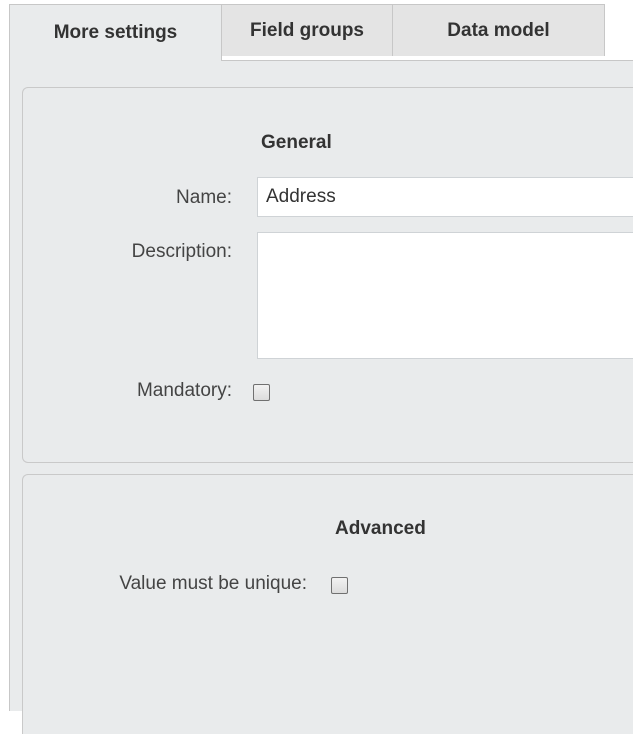 This screenshot has height=734, width=633. What do you see at coordinates (296, 142) in the screenshot?
I see `general-section-title: General` at bounding box center [296, 142].